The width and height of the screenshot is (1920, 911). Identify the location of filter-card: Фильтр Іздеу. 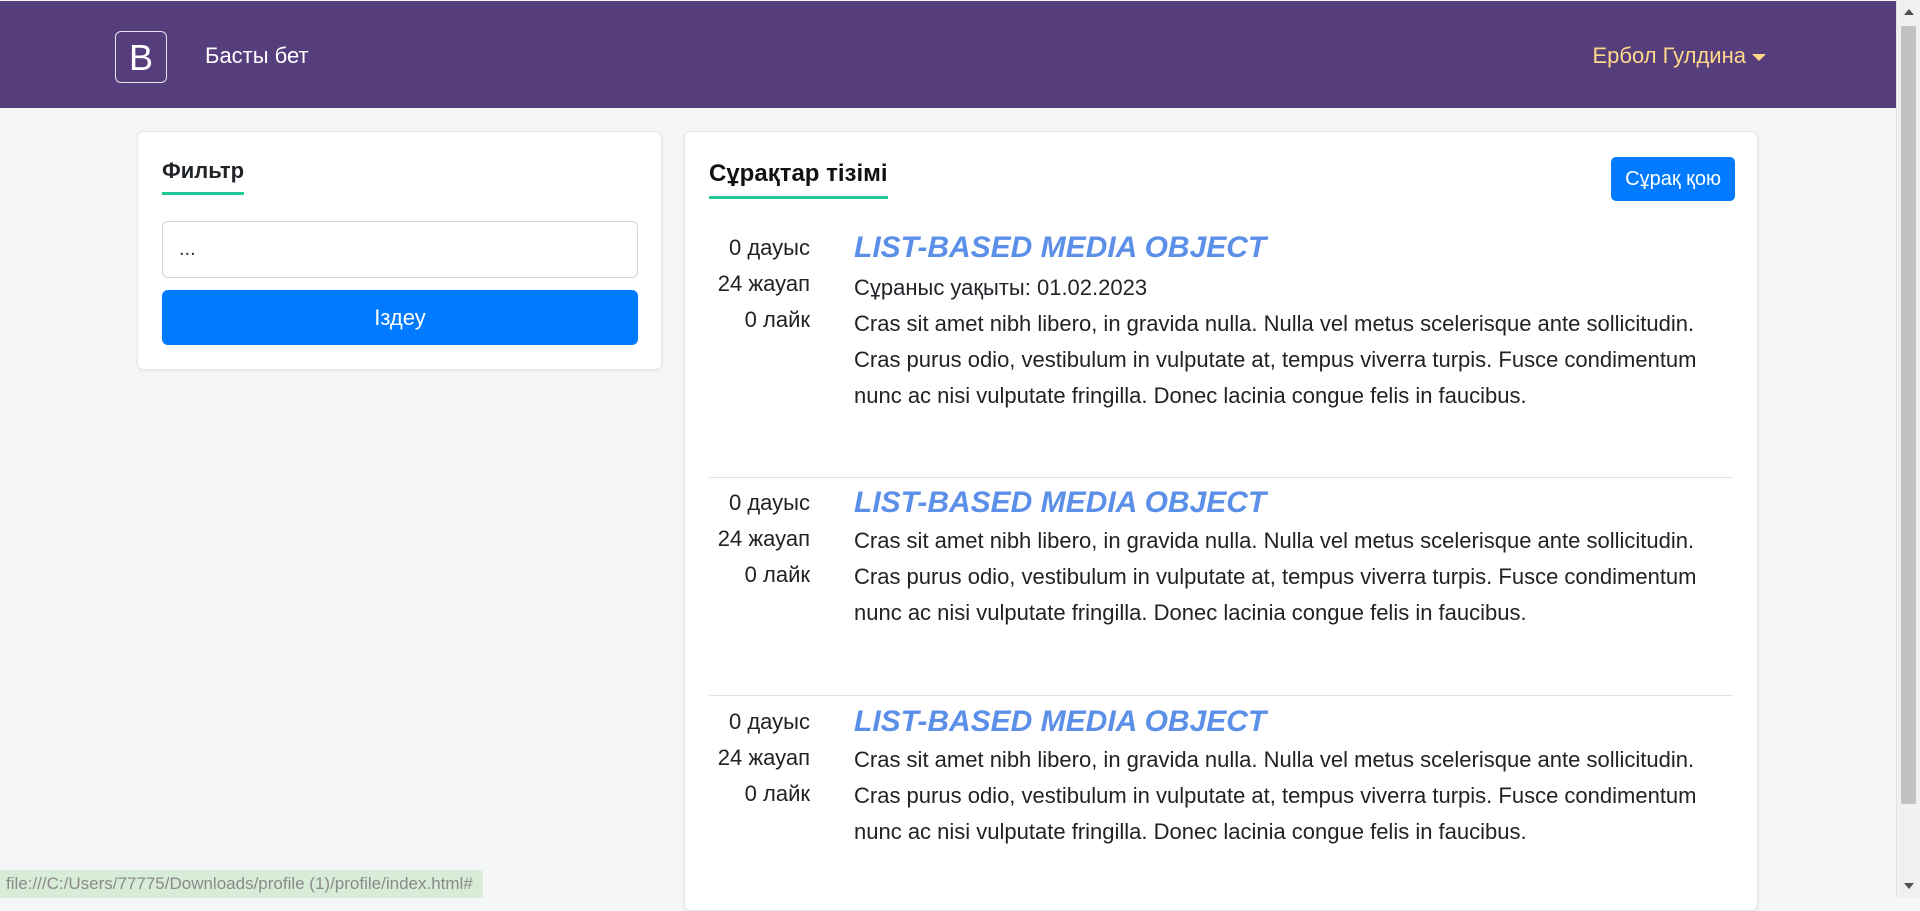
(399, 250).